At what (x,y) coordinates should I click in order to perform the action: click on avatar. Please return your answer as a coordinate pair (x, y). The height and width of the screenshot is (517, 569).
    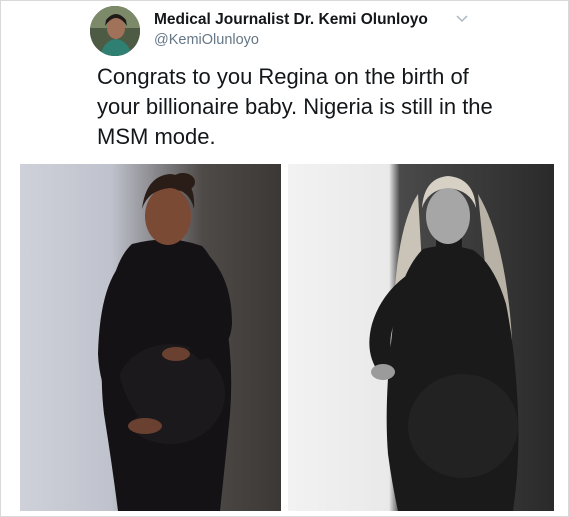
    Looking at the image, I should click on (115, 31).